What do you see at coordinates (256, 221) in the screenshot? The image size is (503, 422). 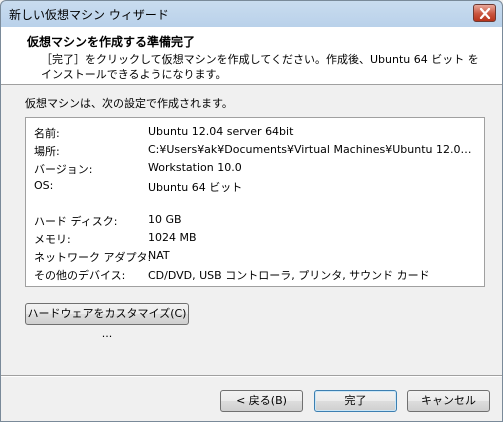 I see `summary-row-hard-disk: ハード ディスク: 10 GB` at bounding box center [256, 221].